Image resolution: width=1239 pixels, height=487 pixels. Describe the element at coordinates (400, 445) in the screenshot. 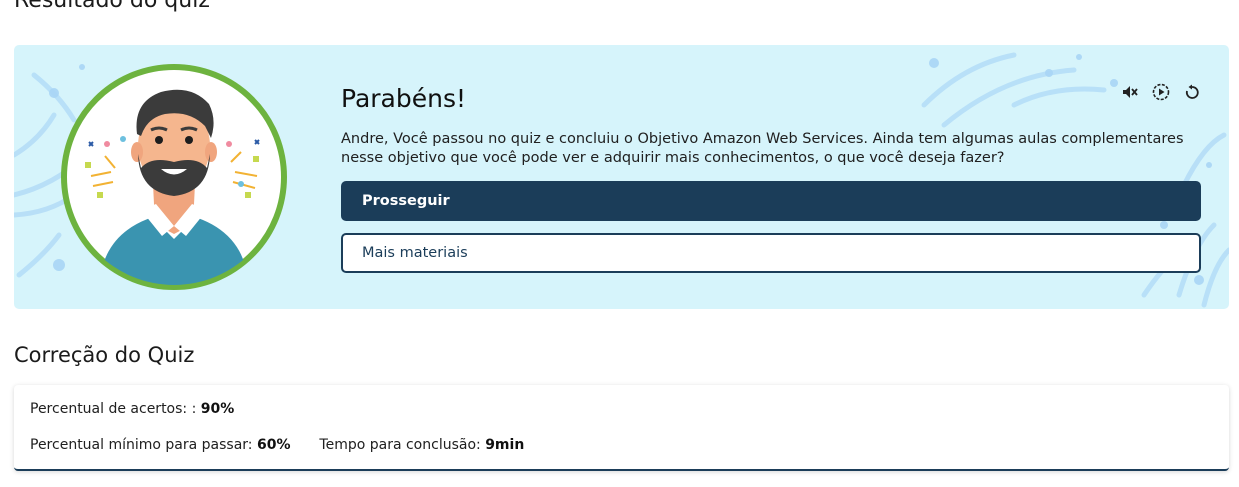

I see `completion-time-label: Tempo para conclusão:` at that location.